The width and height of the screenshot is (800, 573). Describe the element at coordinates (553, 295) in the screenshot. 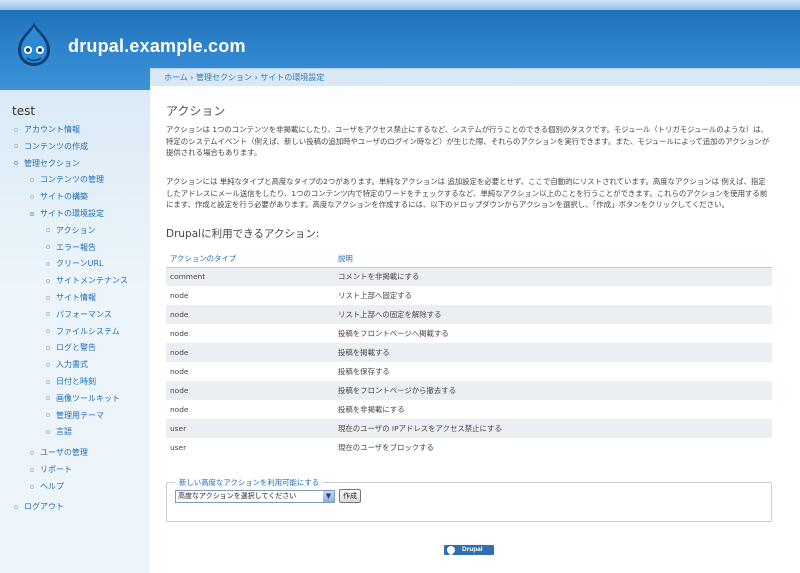

I see `action-description-cell: リスト上部へ固定する` at that location.